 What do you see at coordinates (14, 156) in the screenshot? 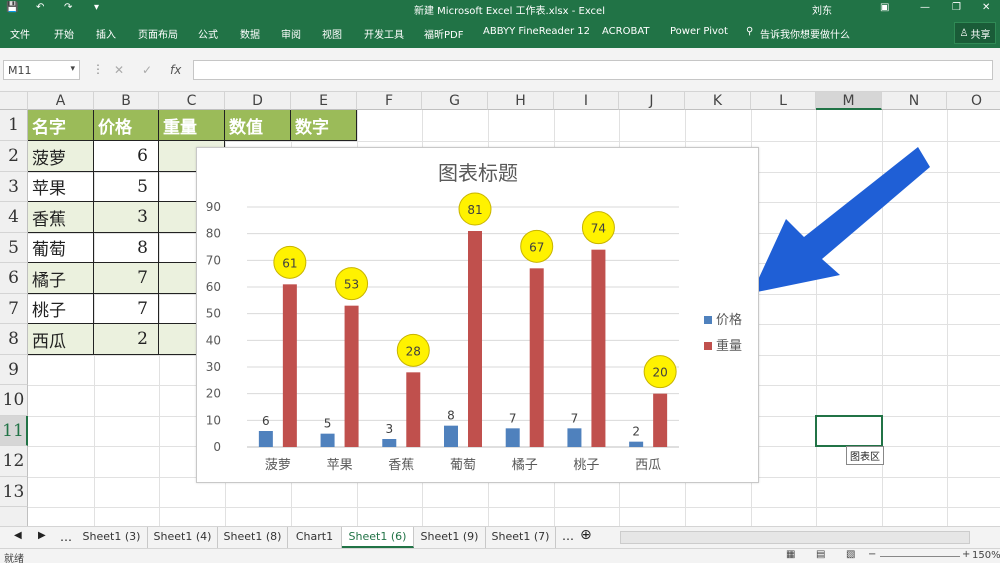
I see `row-header-2: 2` at bounding box center [14, 156].